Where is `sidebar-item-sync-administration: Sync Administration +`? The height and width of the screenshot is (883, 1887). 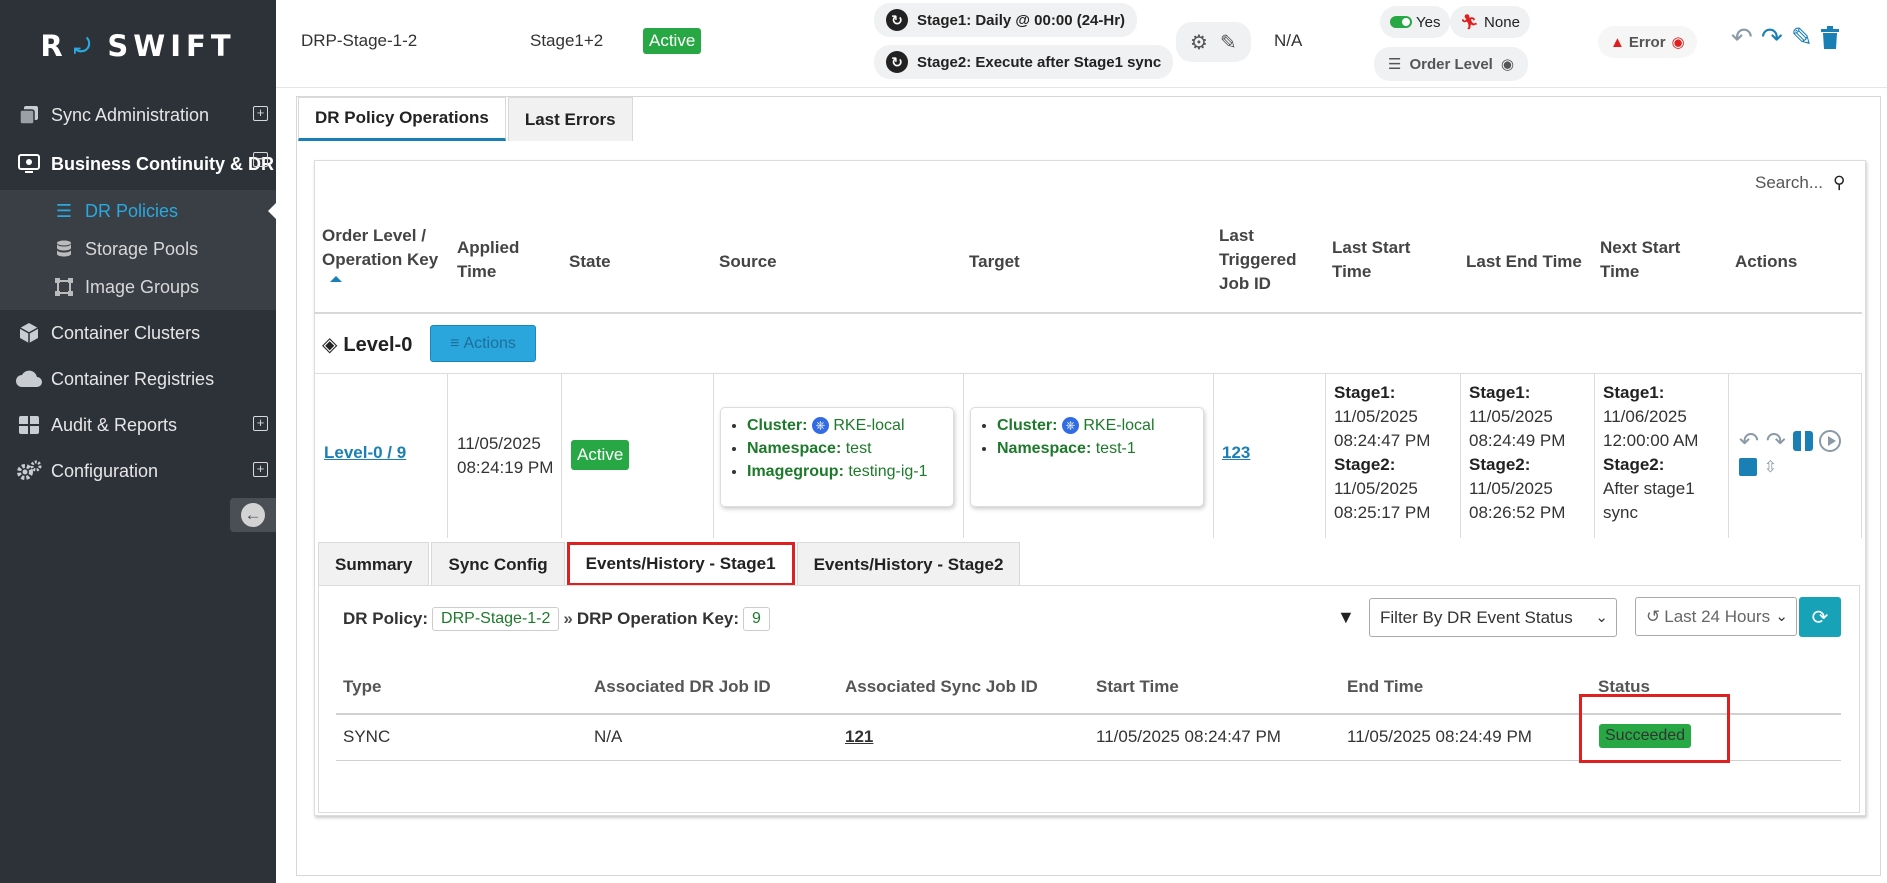
sidebar-item-sync-administration: Sync Administration + is located at coordinates (138, 115).